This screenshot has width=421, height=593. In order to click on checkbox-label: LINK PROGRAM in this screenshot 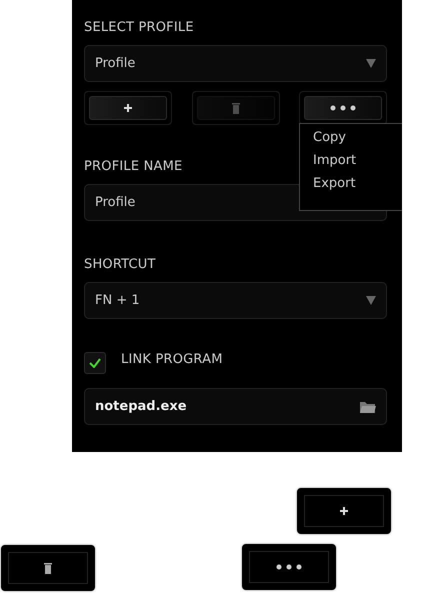, I will do `click(172, 359)`.